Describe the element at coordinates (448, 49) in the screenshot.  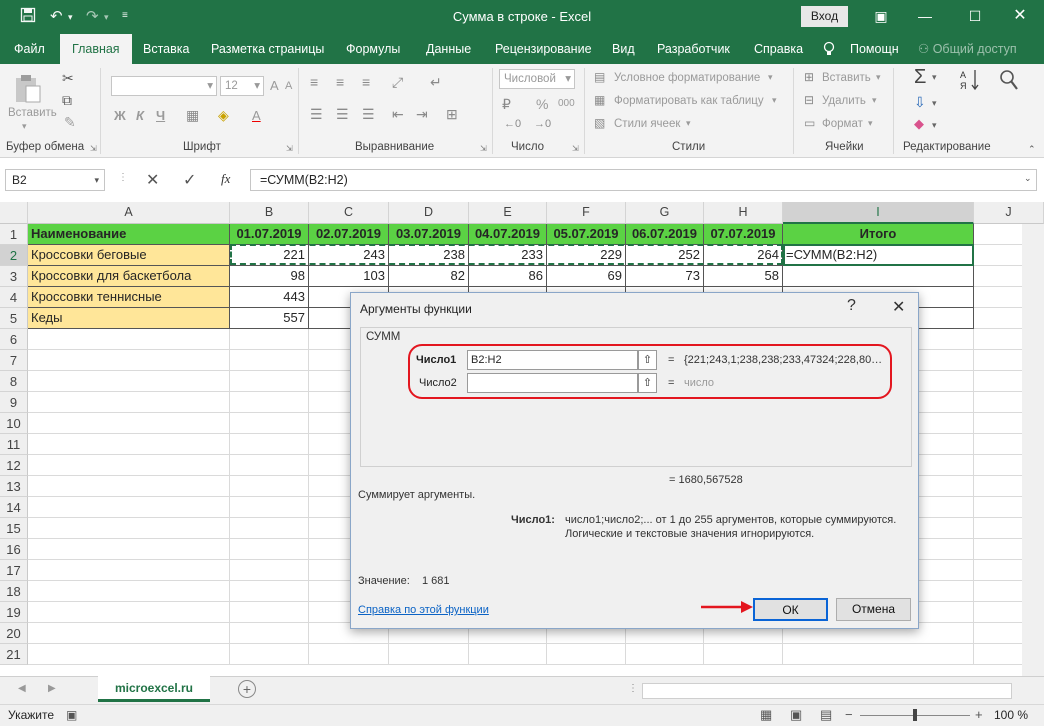
I see `tab-data: Данные` at that location.